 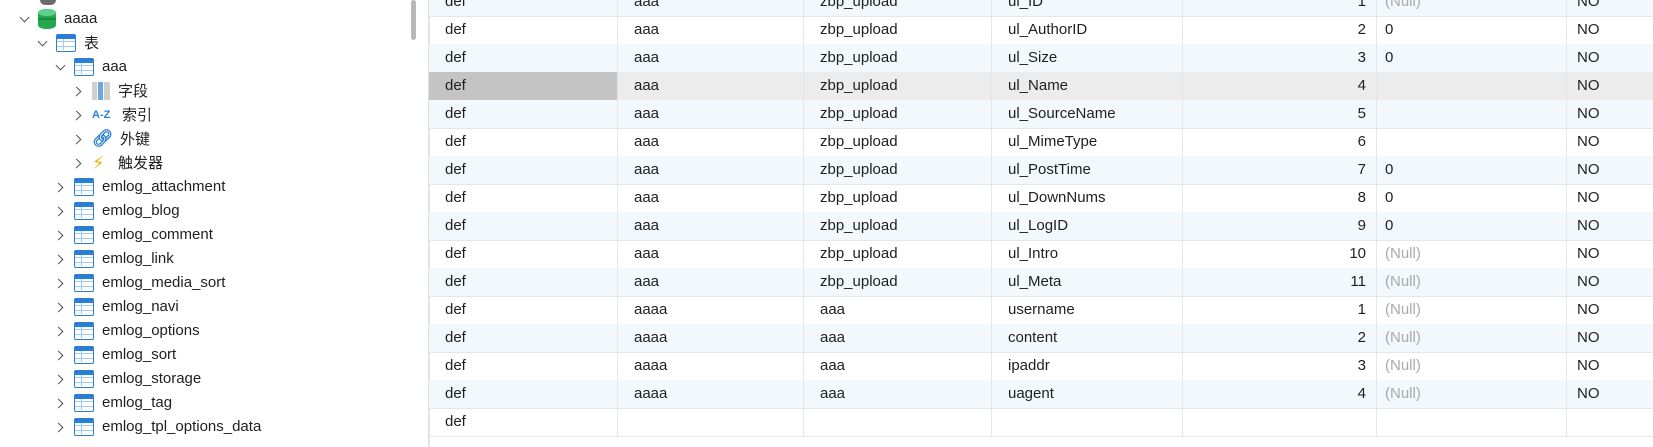 What do you see at coordinates (1087, 198) in the screenshot?
I see `column-name-cell: ul_DownNums` at bounding box center [1087, 198].